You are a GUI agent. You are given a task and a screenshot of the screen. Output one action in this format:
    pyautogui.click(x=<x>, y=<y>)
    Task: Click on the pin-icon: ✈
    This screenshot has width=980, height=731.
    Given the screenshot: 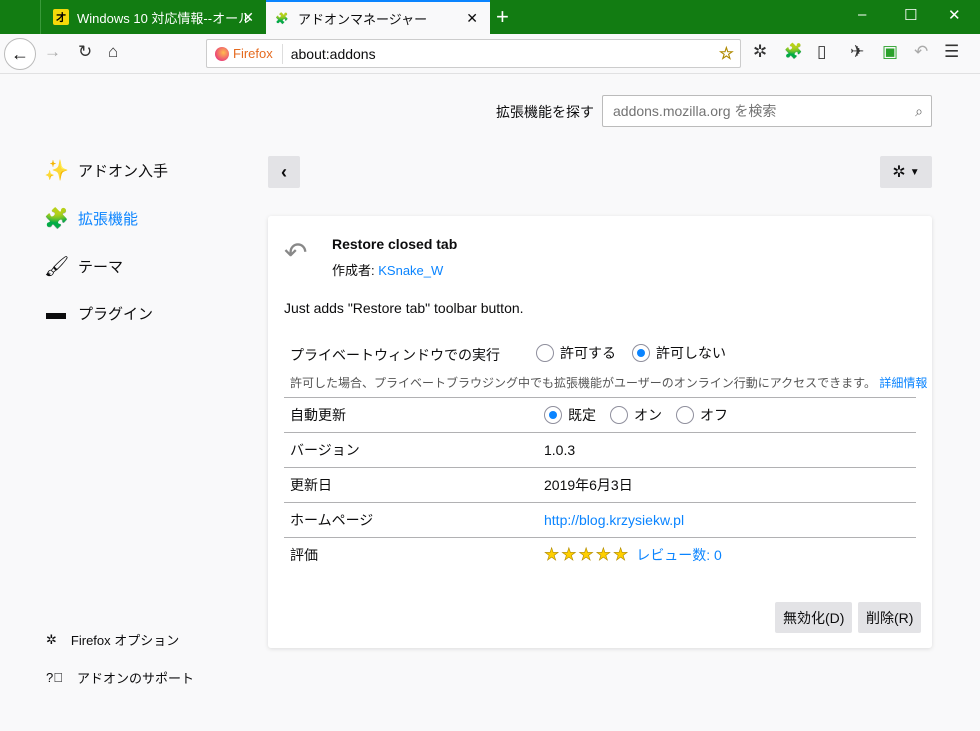 What is the action you would take?
    pyautogui.click(x=857, y=52)
    